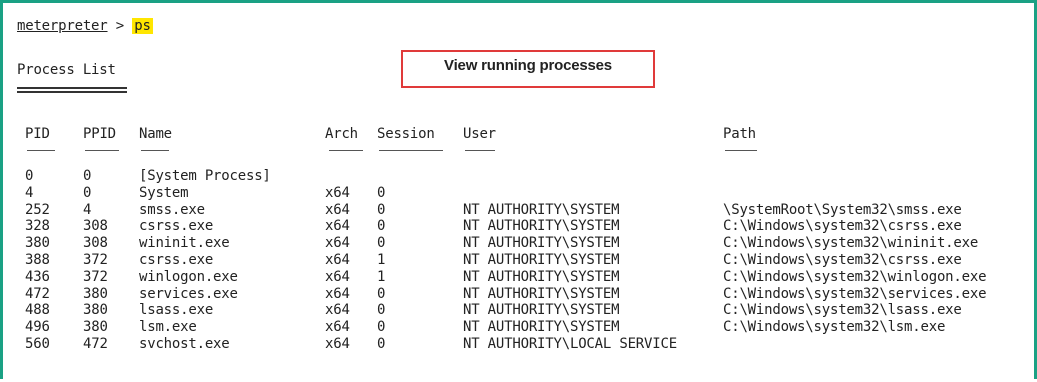 The image size is (1037, 382). I want to click on table-cell-user: NT AUTHORITY\LOCAL SERVICE, so click(570, 344).